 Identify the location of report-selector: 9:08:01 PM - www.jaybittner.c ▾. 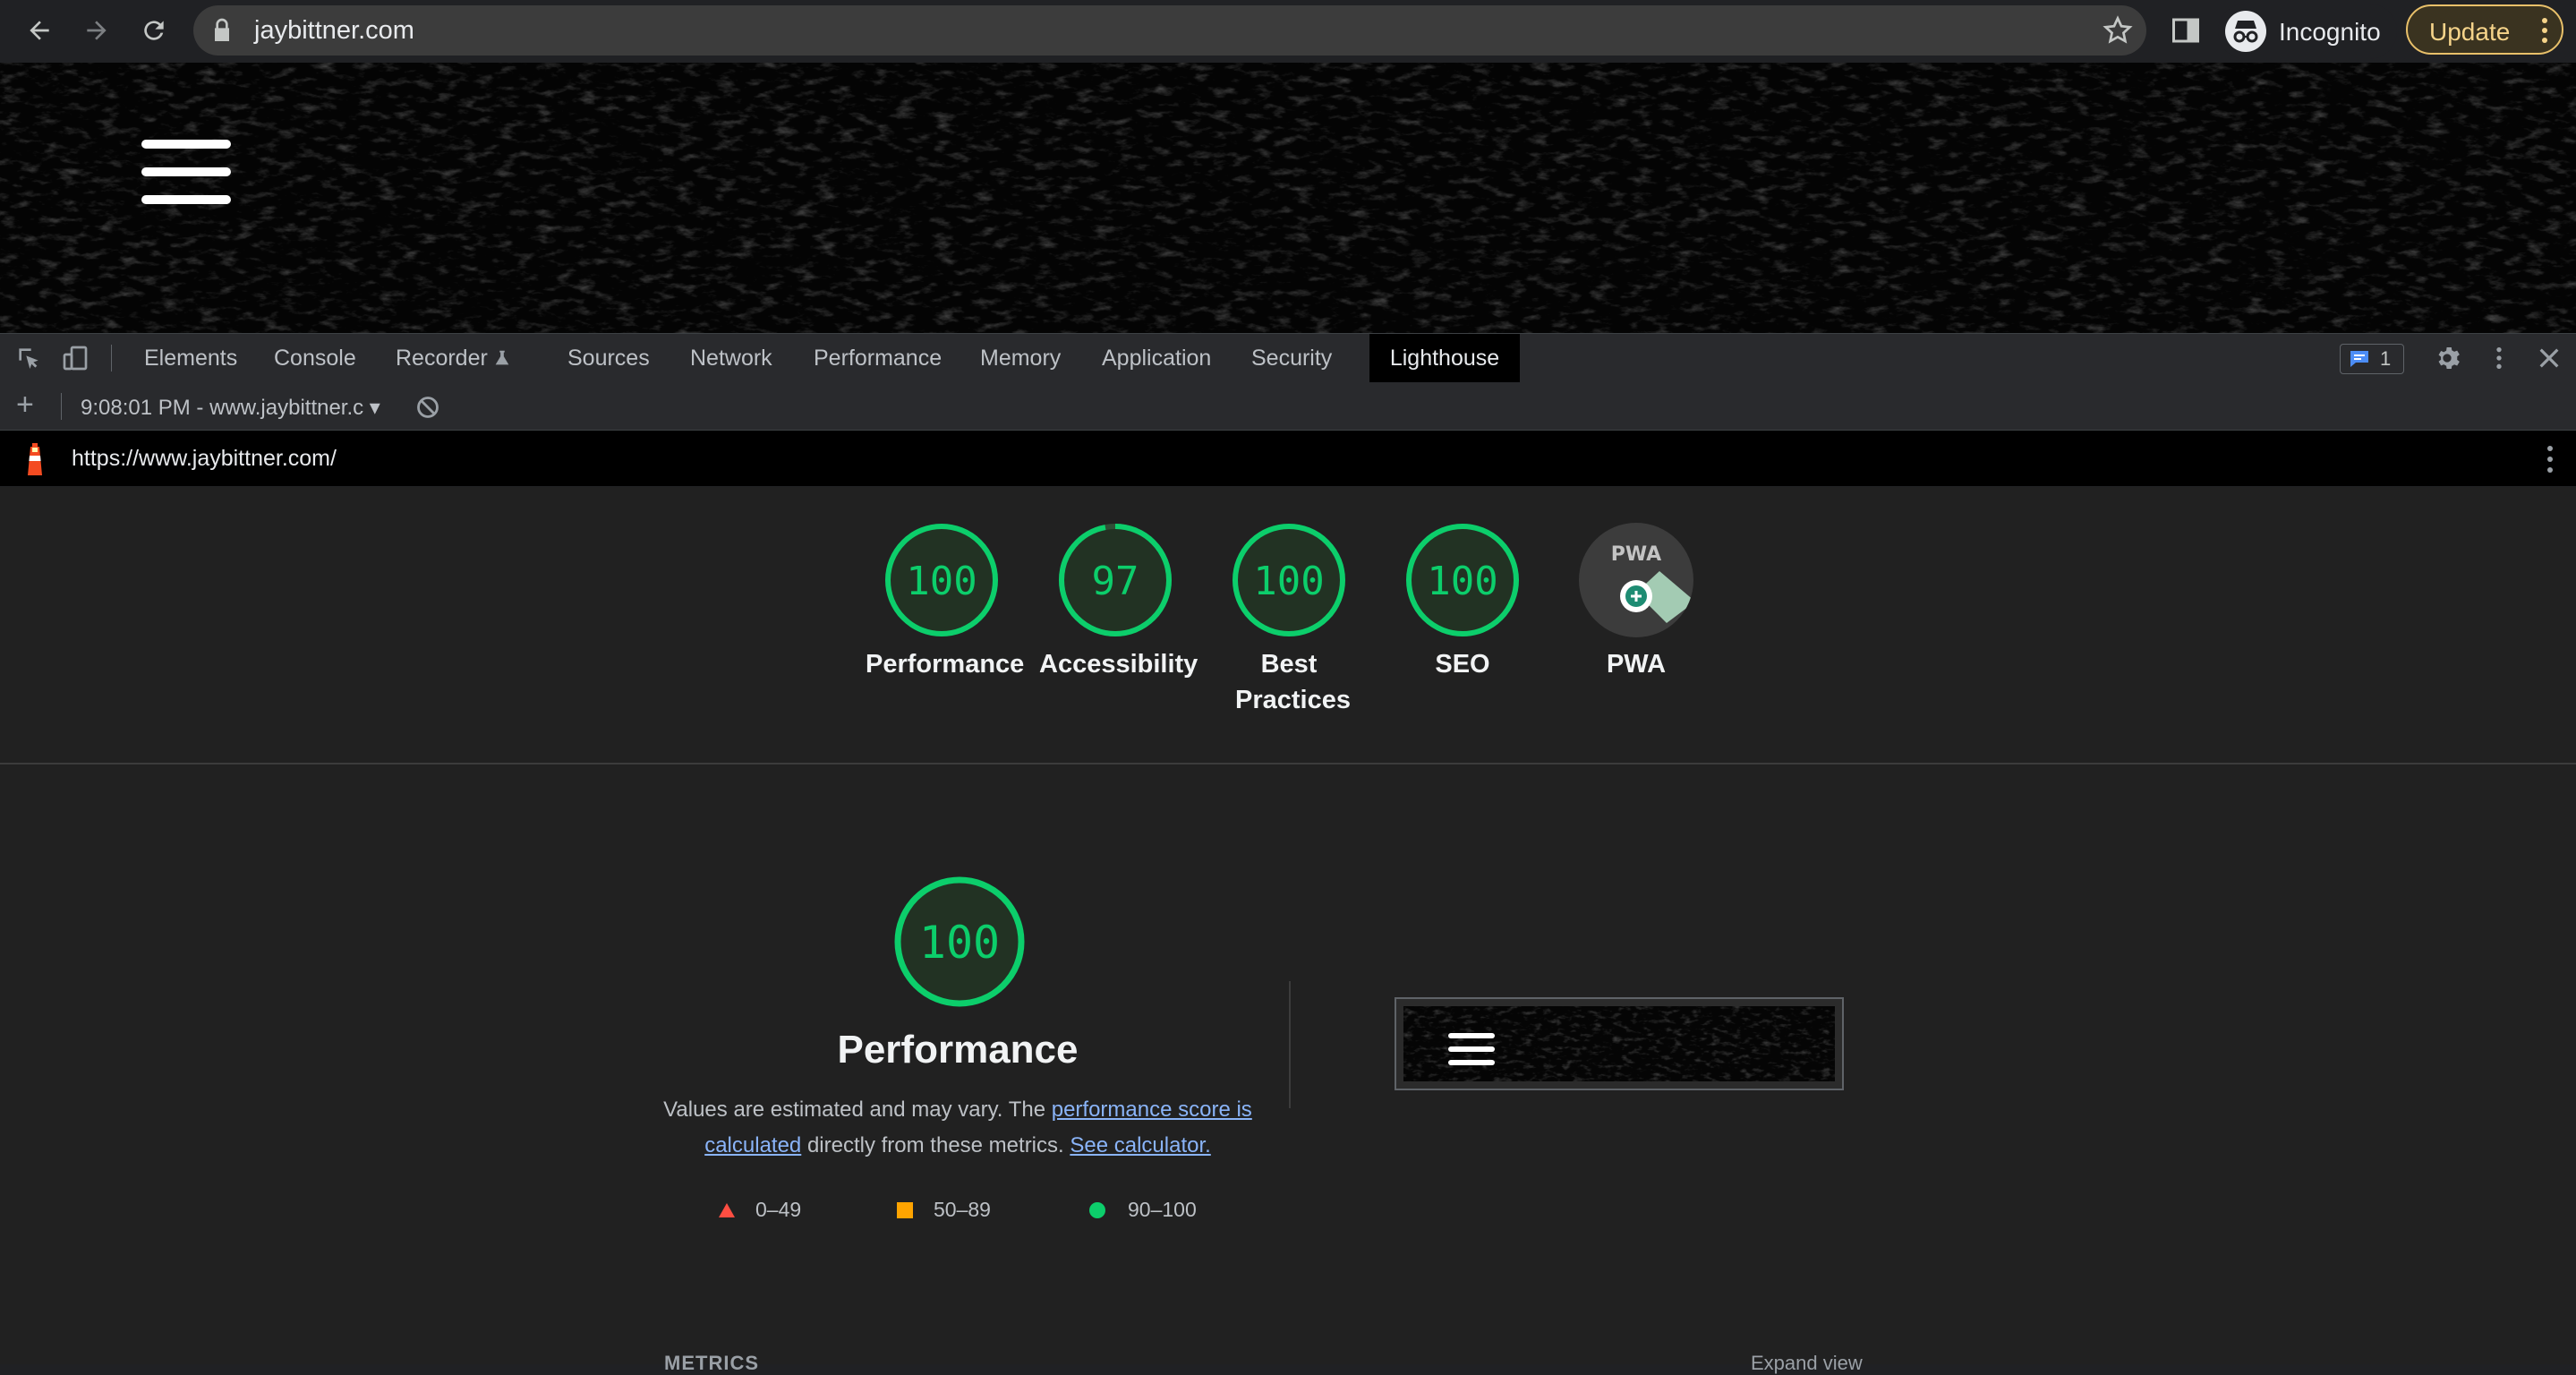
(230, 408).